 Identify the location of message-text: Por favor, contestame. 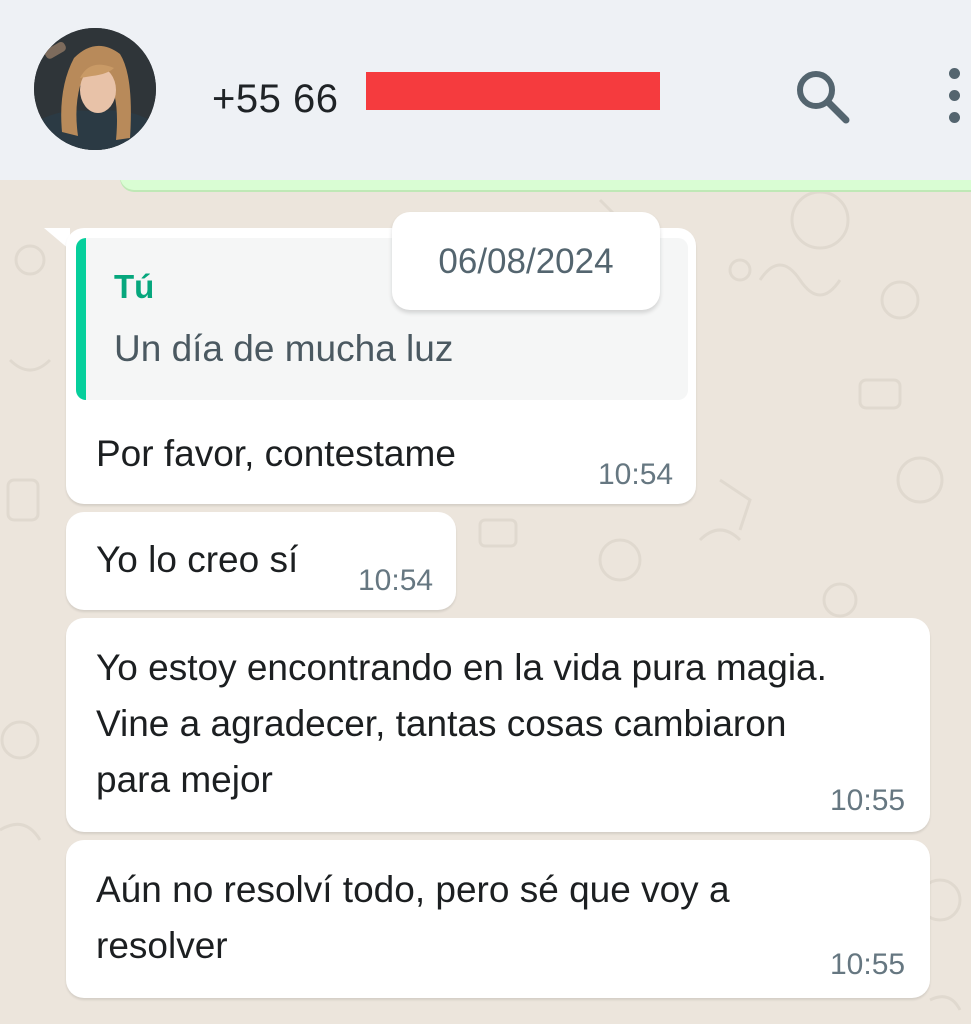
(276, 453).